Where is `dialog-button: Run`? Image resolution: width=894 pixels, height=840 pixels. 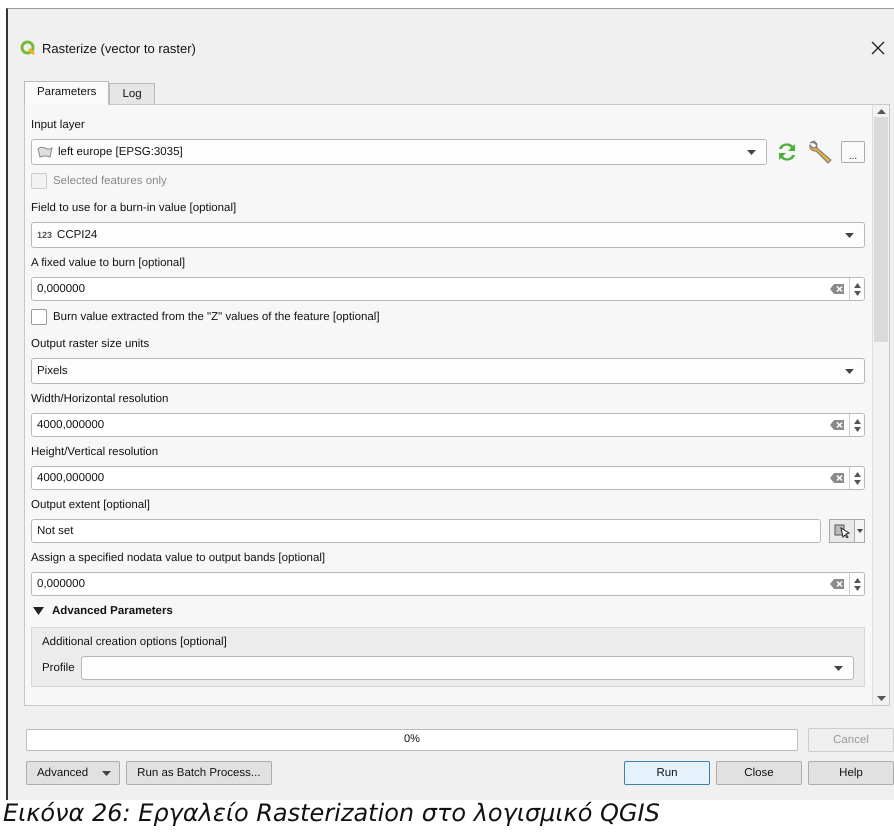 dialog-button: Run is located at coordinates (667, 773).